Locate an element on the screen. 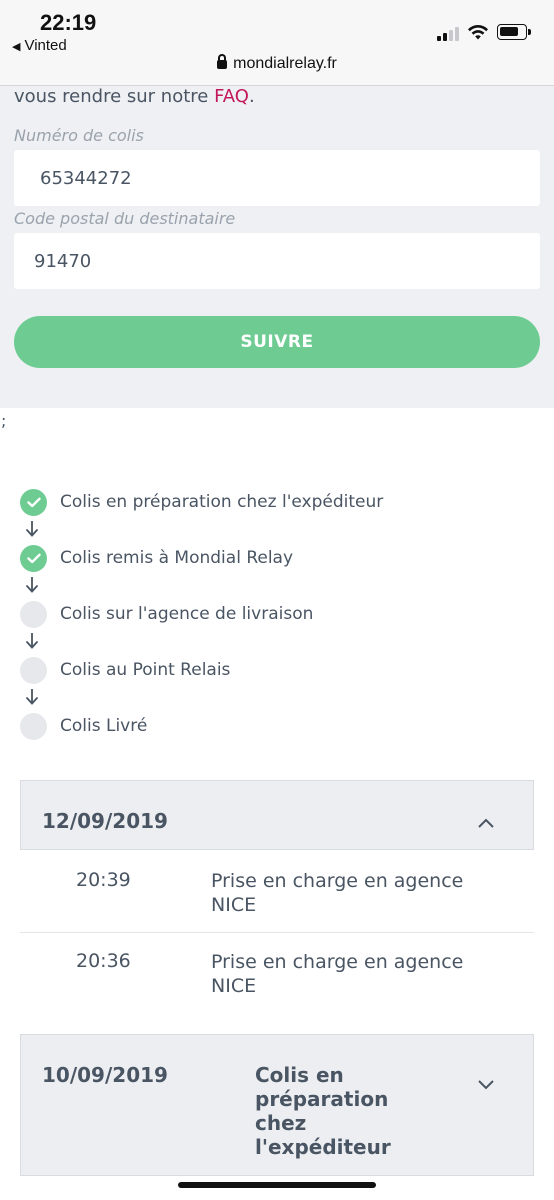  history-event: 20:36 Prise en charge en agence NICE is located at coordinates (277, 980).